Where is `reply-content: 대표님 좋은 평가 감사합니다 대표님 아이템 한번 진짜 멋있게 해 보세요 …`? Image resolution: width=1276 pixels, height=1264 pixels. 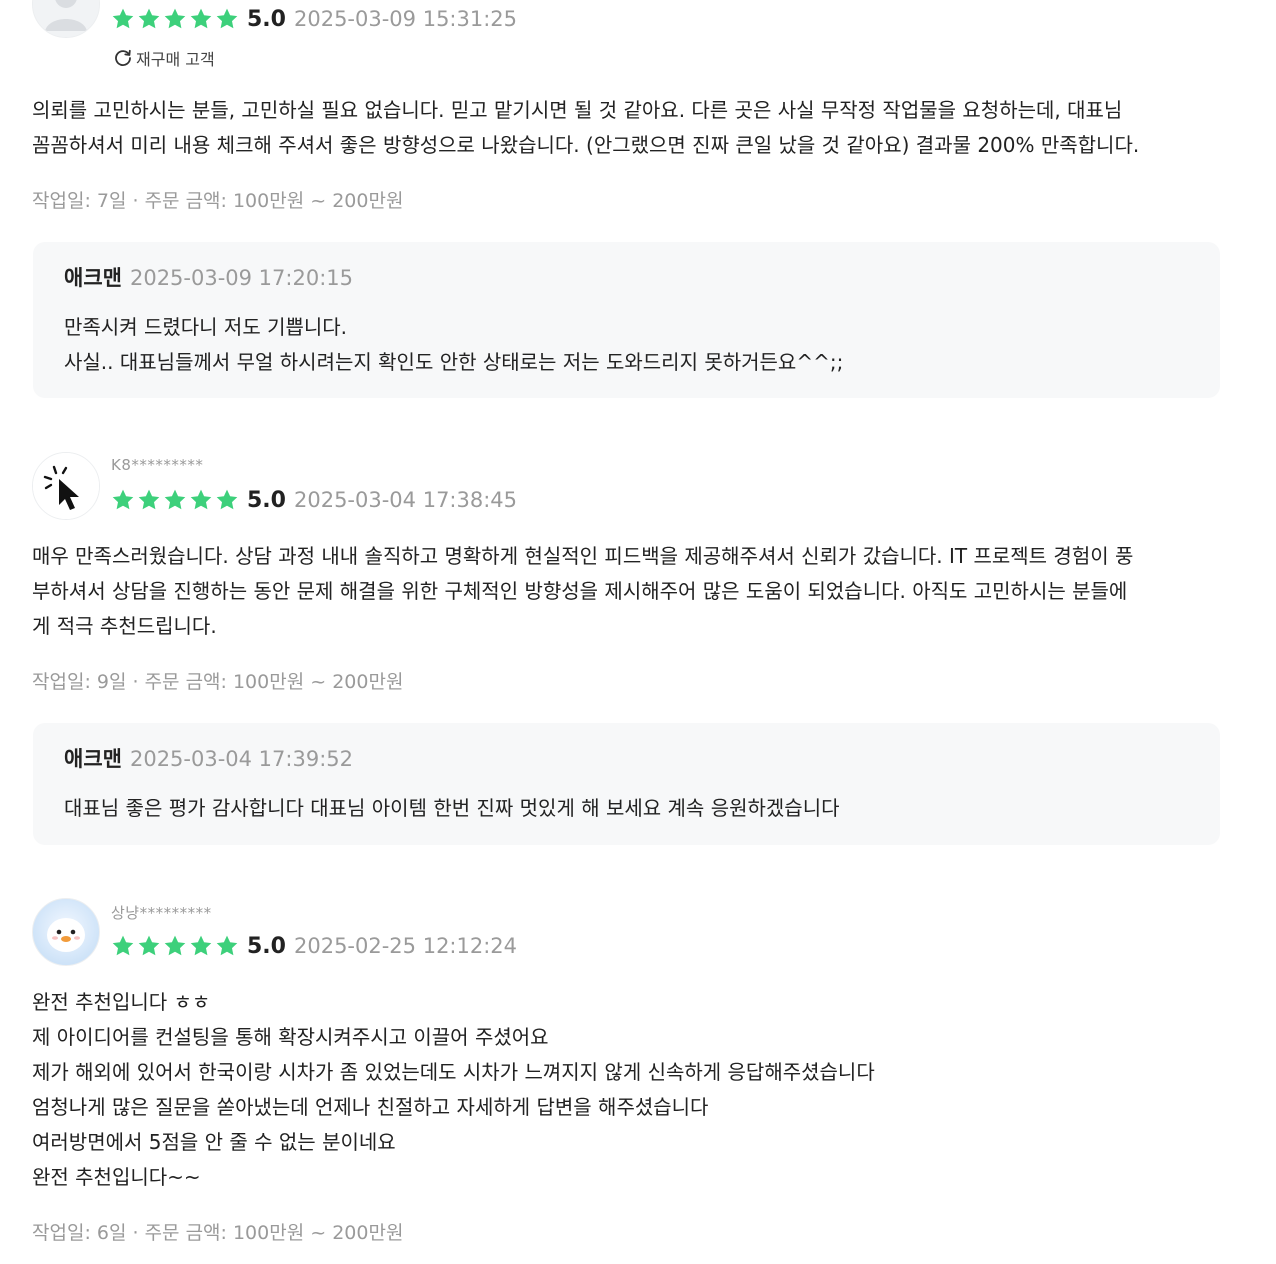 reply-content: 대표님 좋은 평가 감사합니다 대표님 아이템 한번 진짜 멋있게 해 보세요 … is located at coordinates (624, 808).